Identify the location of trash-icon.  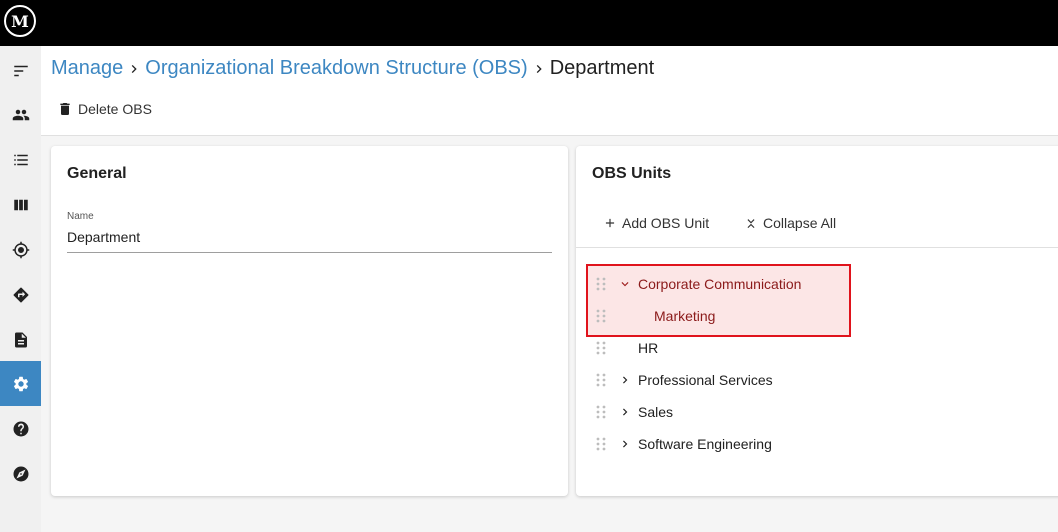
(65, 109).